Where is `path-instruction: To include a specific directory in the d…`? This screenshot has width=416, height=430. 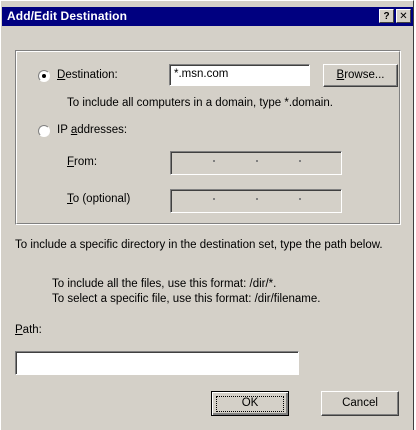
path-instruction: To include a specific directory in the d… is located at coordinates (199, 245).